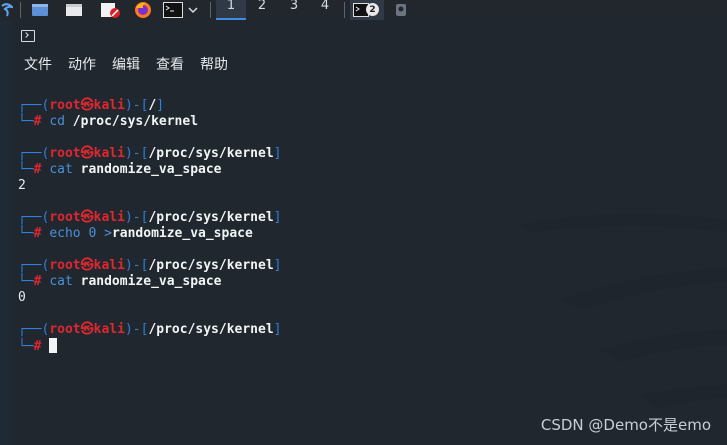 The height and width of the screenshot is (445, 727). Describe the element at coordinates (372, 9) in the screenshot. I see `window-count-badge: 2` at that location.